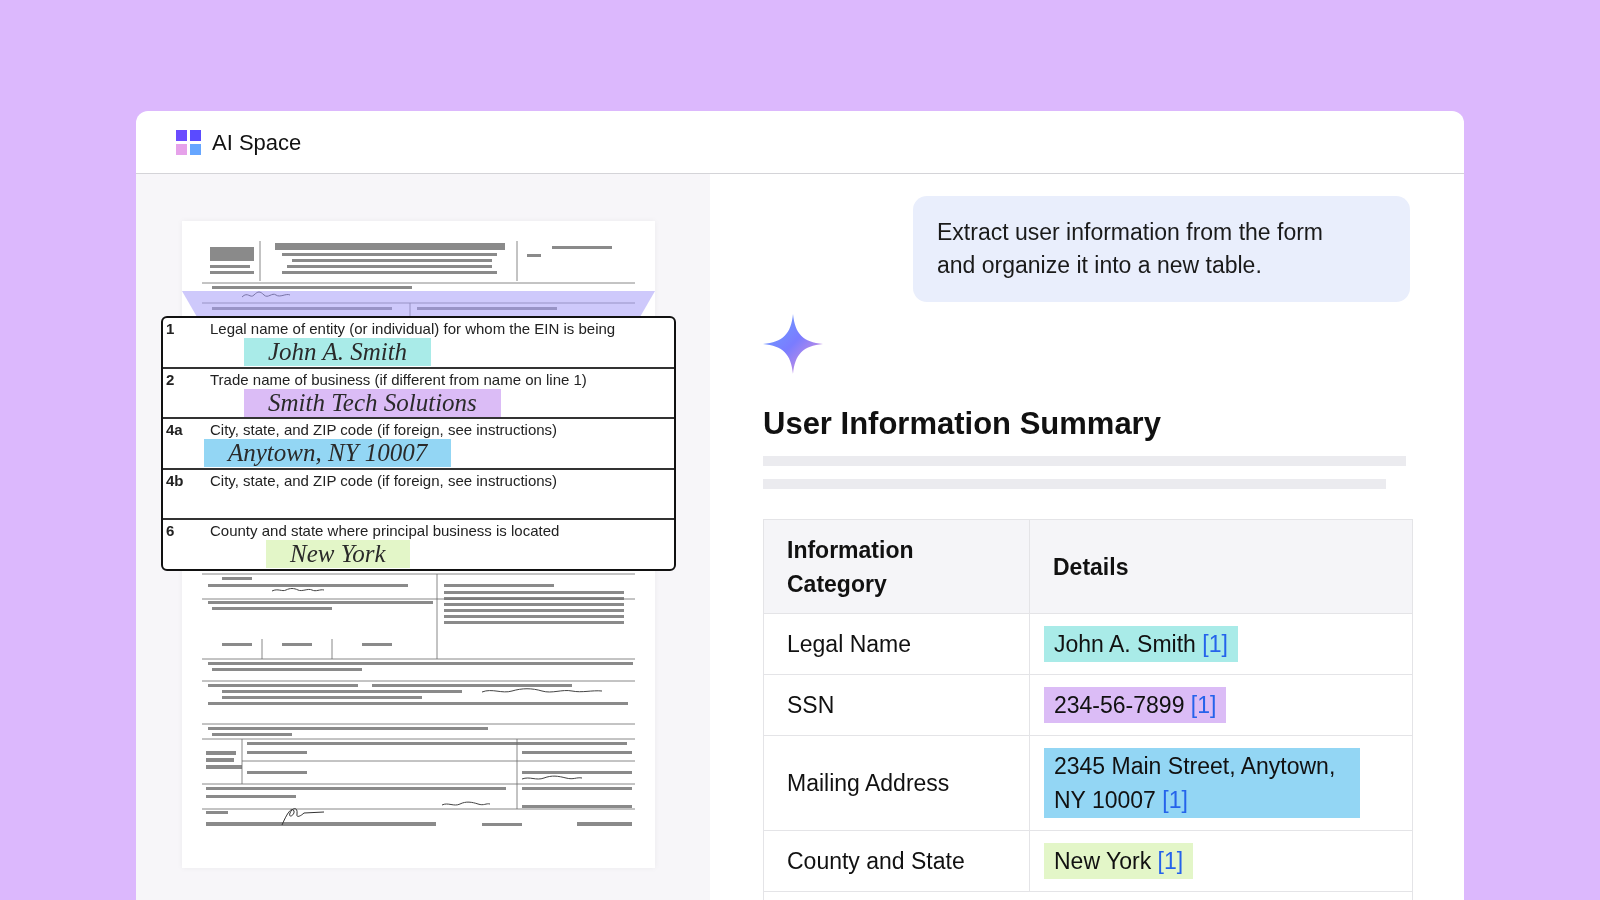 This screenshot has width=1600, height=900. Describe the element at coordinates (171, 379) in the screenshot. I see `line-number: 2` at that location.